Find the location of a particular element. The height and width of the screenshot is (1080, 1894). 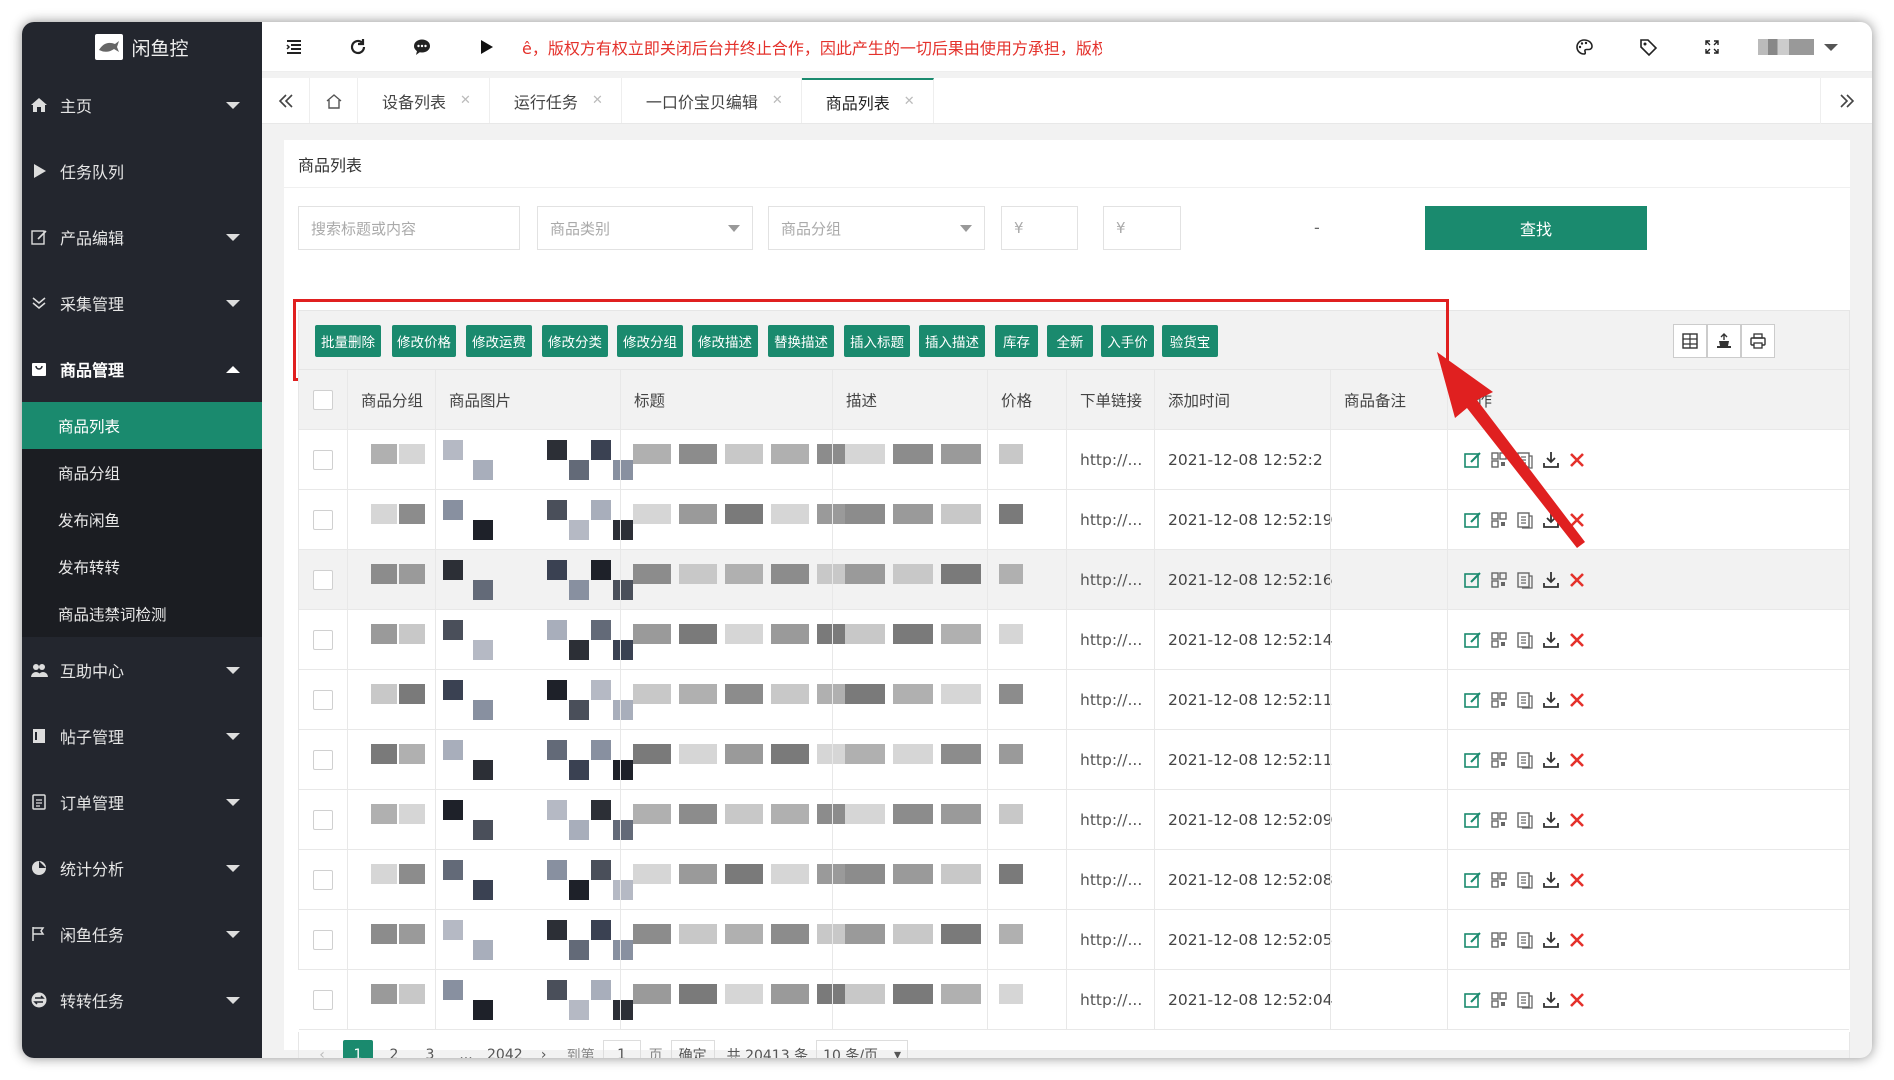

prev-page-button: ‹ is located at coordinates (322, 1049).